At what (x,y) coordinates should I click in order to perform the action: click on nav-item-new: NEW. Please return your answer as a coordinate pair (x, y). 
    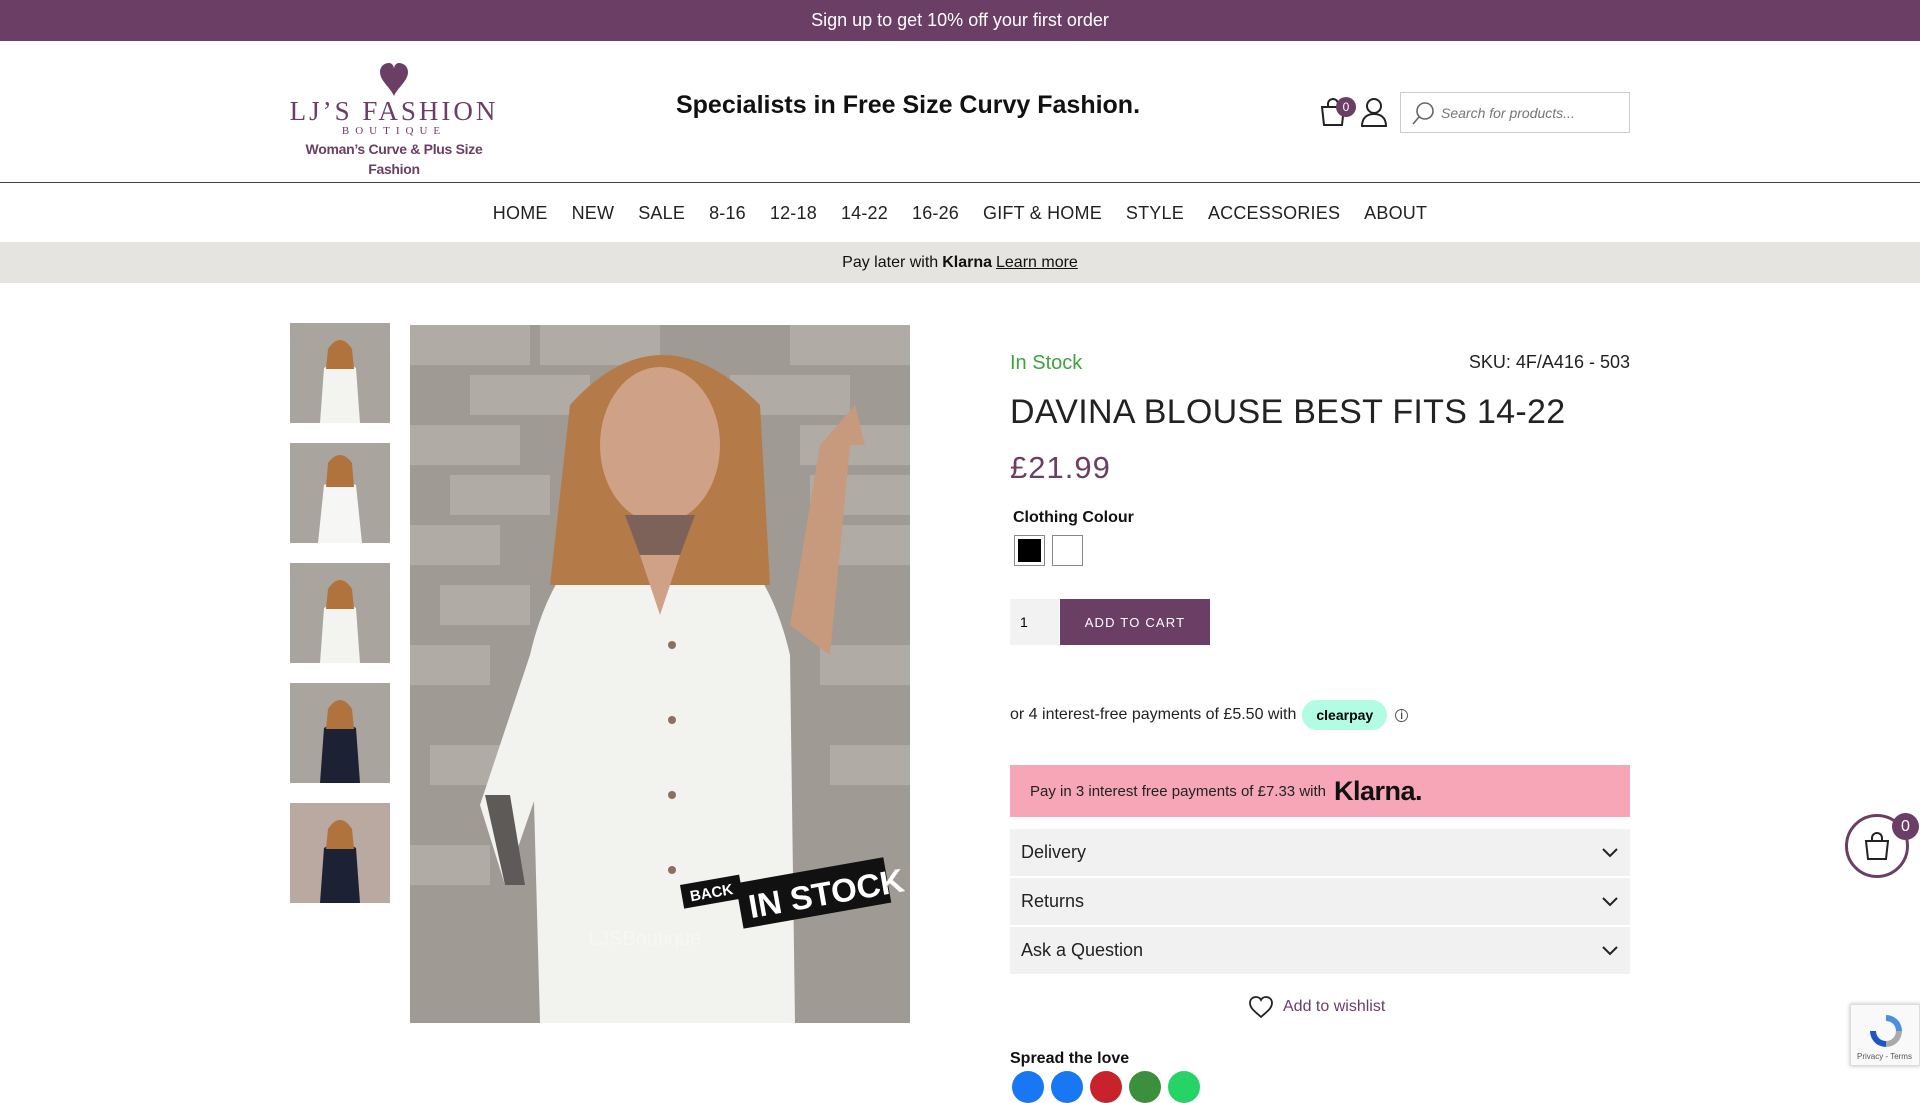
    Looking at the image, I should click on (593, 213).